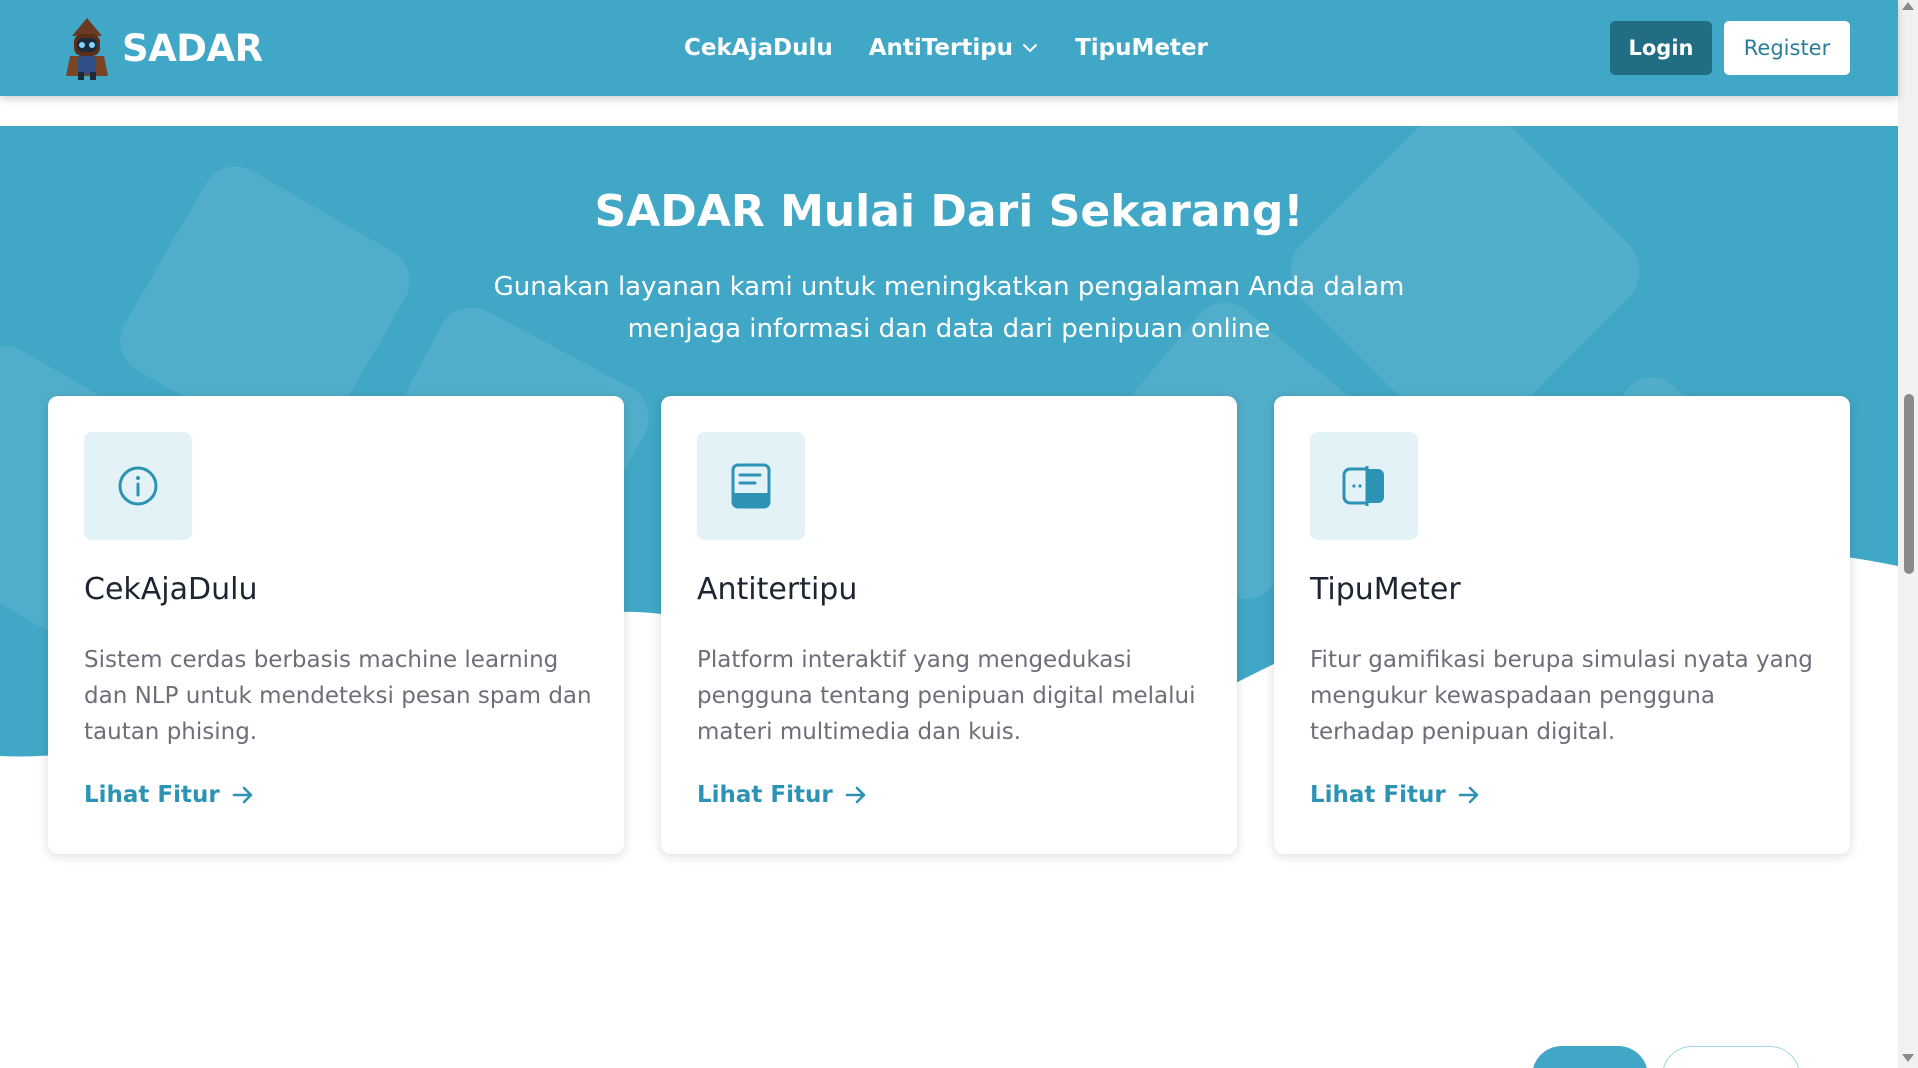  I want to click on login-button: Login, so click(1661, 48).